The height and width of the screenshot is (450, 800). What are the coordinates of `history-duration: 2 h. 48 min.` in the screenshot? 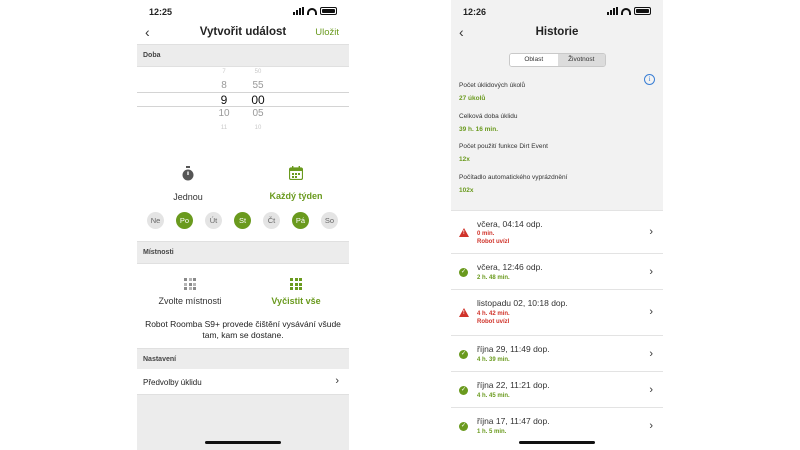 It's located at (493, 278).